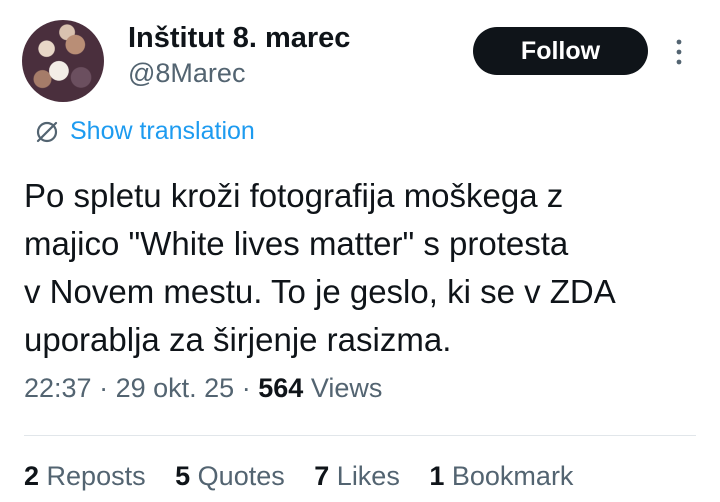  What do you see at coordinates (238, 339) in the screenshot?
I see `tweet-line: uporablja za širjenje rasizma.` at bounding box center [238, 339].